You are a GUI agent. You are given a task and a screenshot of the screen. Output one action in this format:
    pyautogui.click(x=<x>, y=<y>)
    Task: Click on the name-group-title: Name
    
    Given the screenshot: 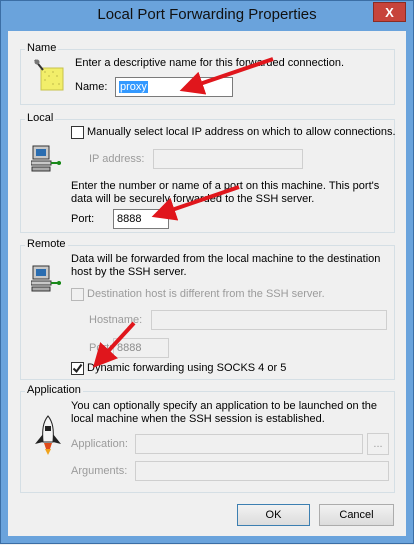 What is the action you would take?
    pyautogui.click(x=42, y=48)
    